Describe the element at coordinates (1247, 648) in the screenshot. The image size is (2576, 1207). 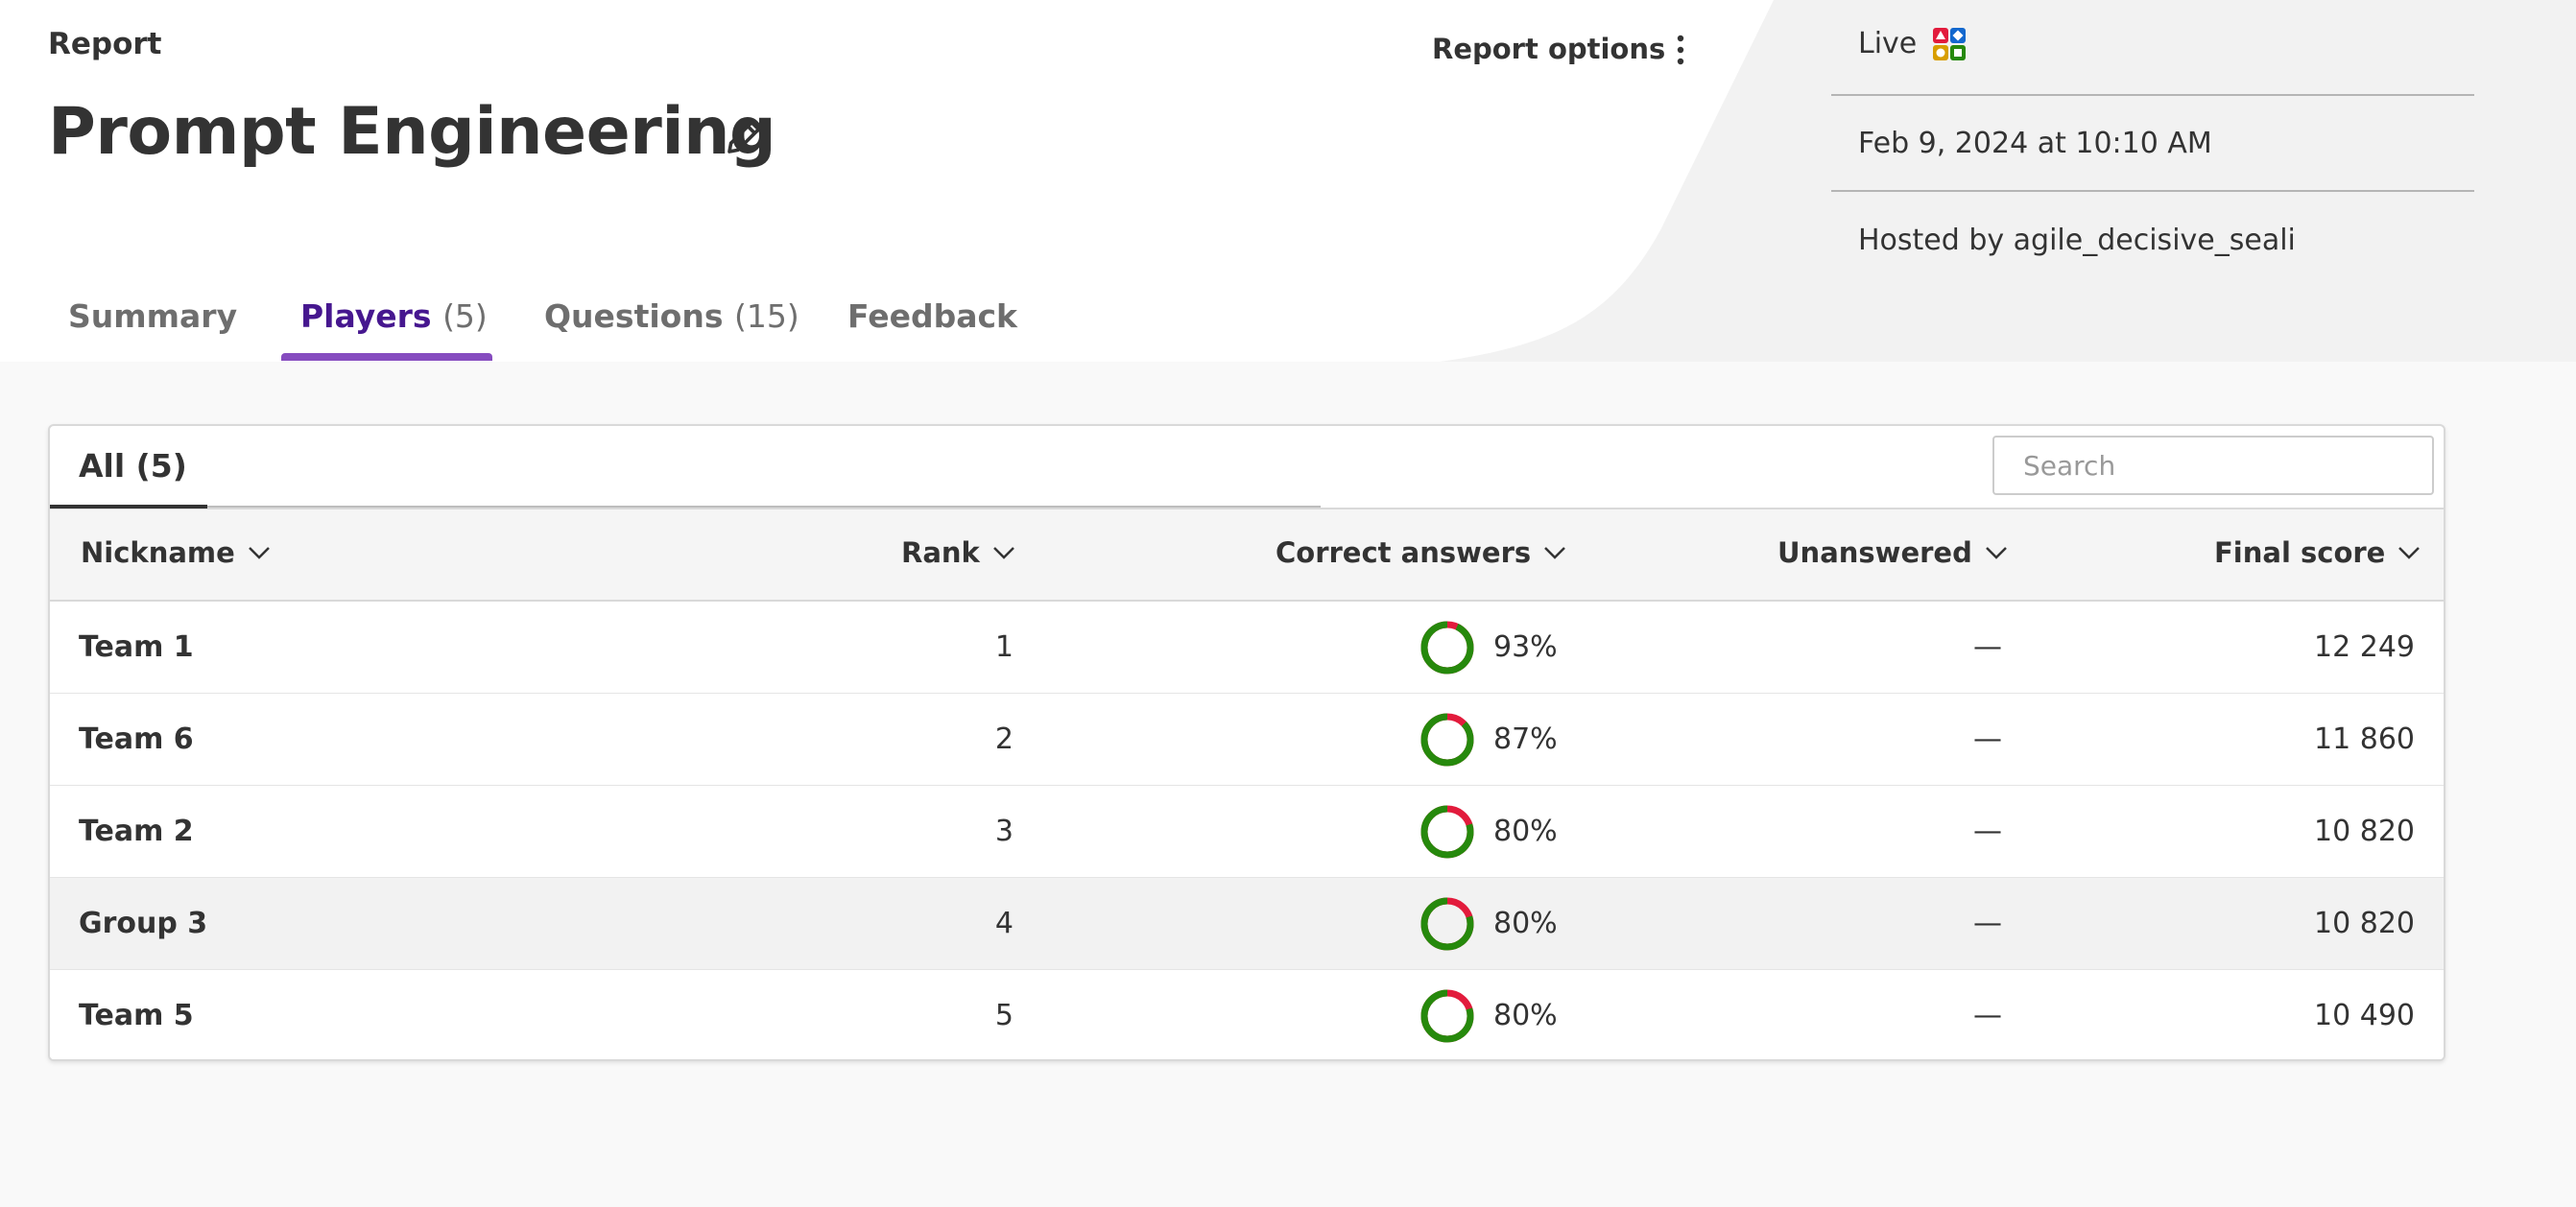
I see `table-row: Team 1 1 93% — 12 249` at that location.